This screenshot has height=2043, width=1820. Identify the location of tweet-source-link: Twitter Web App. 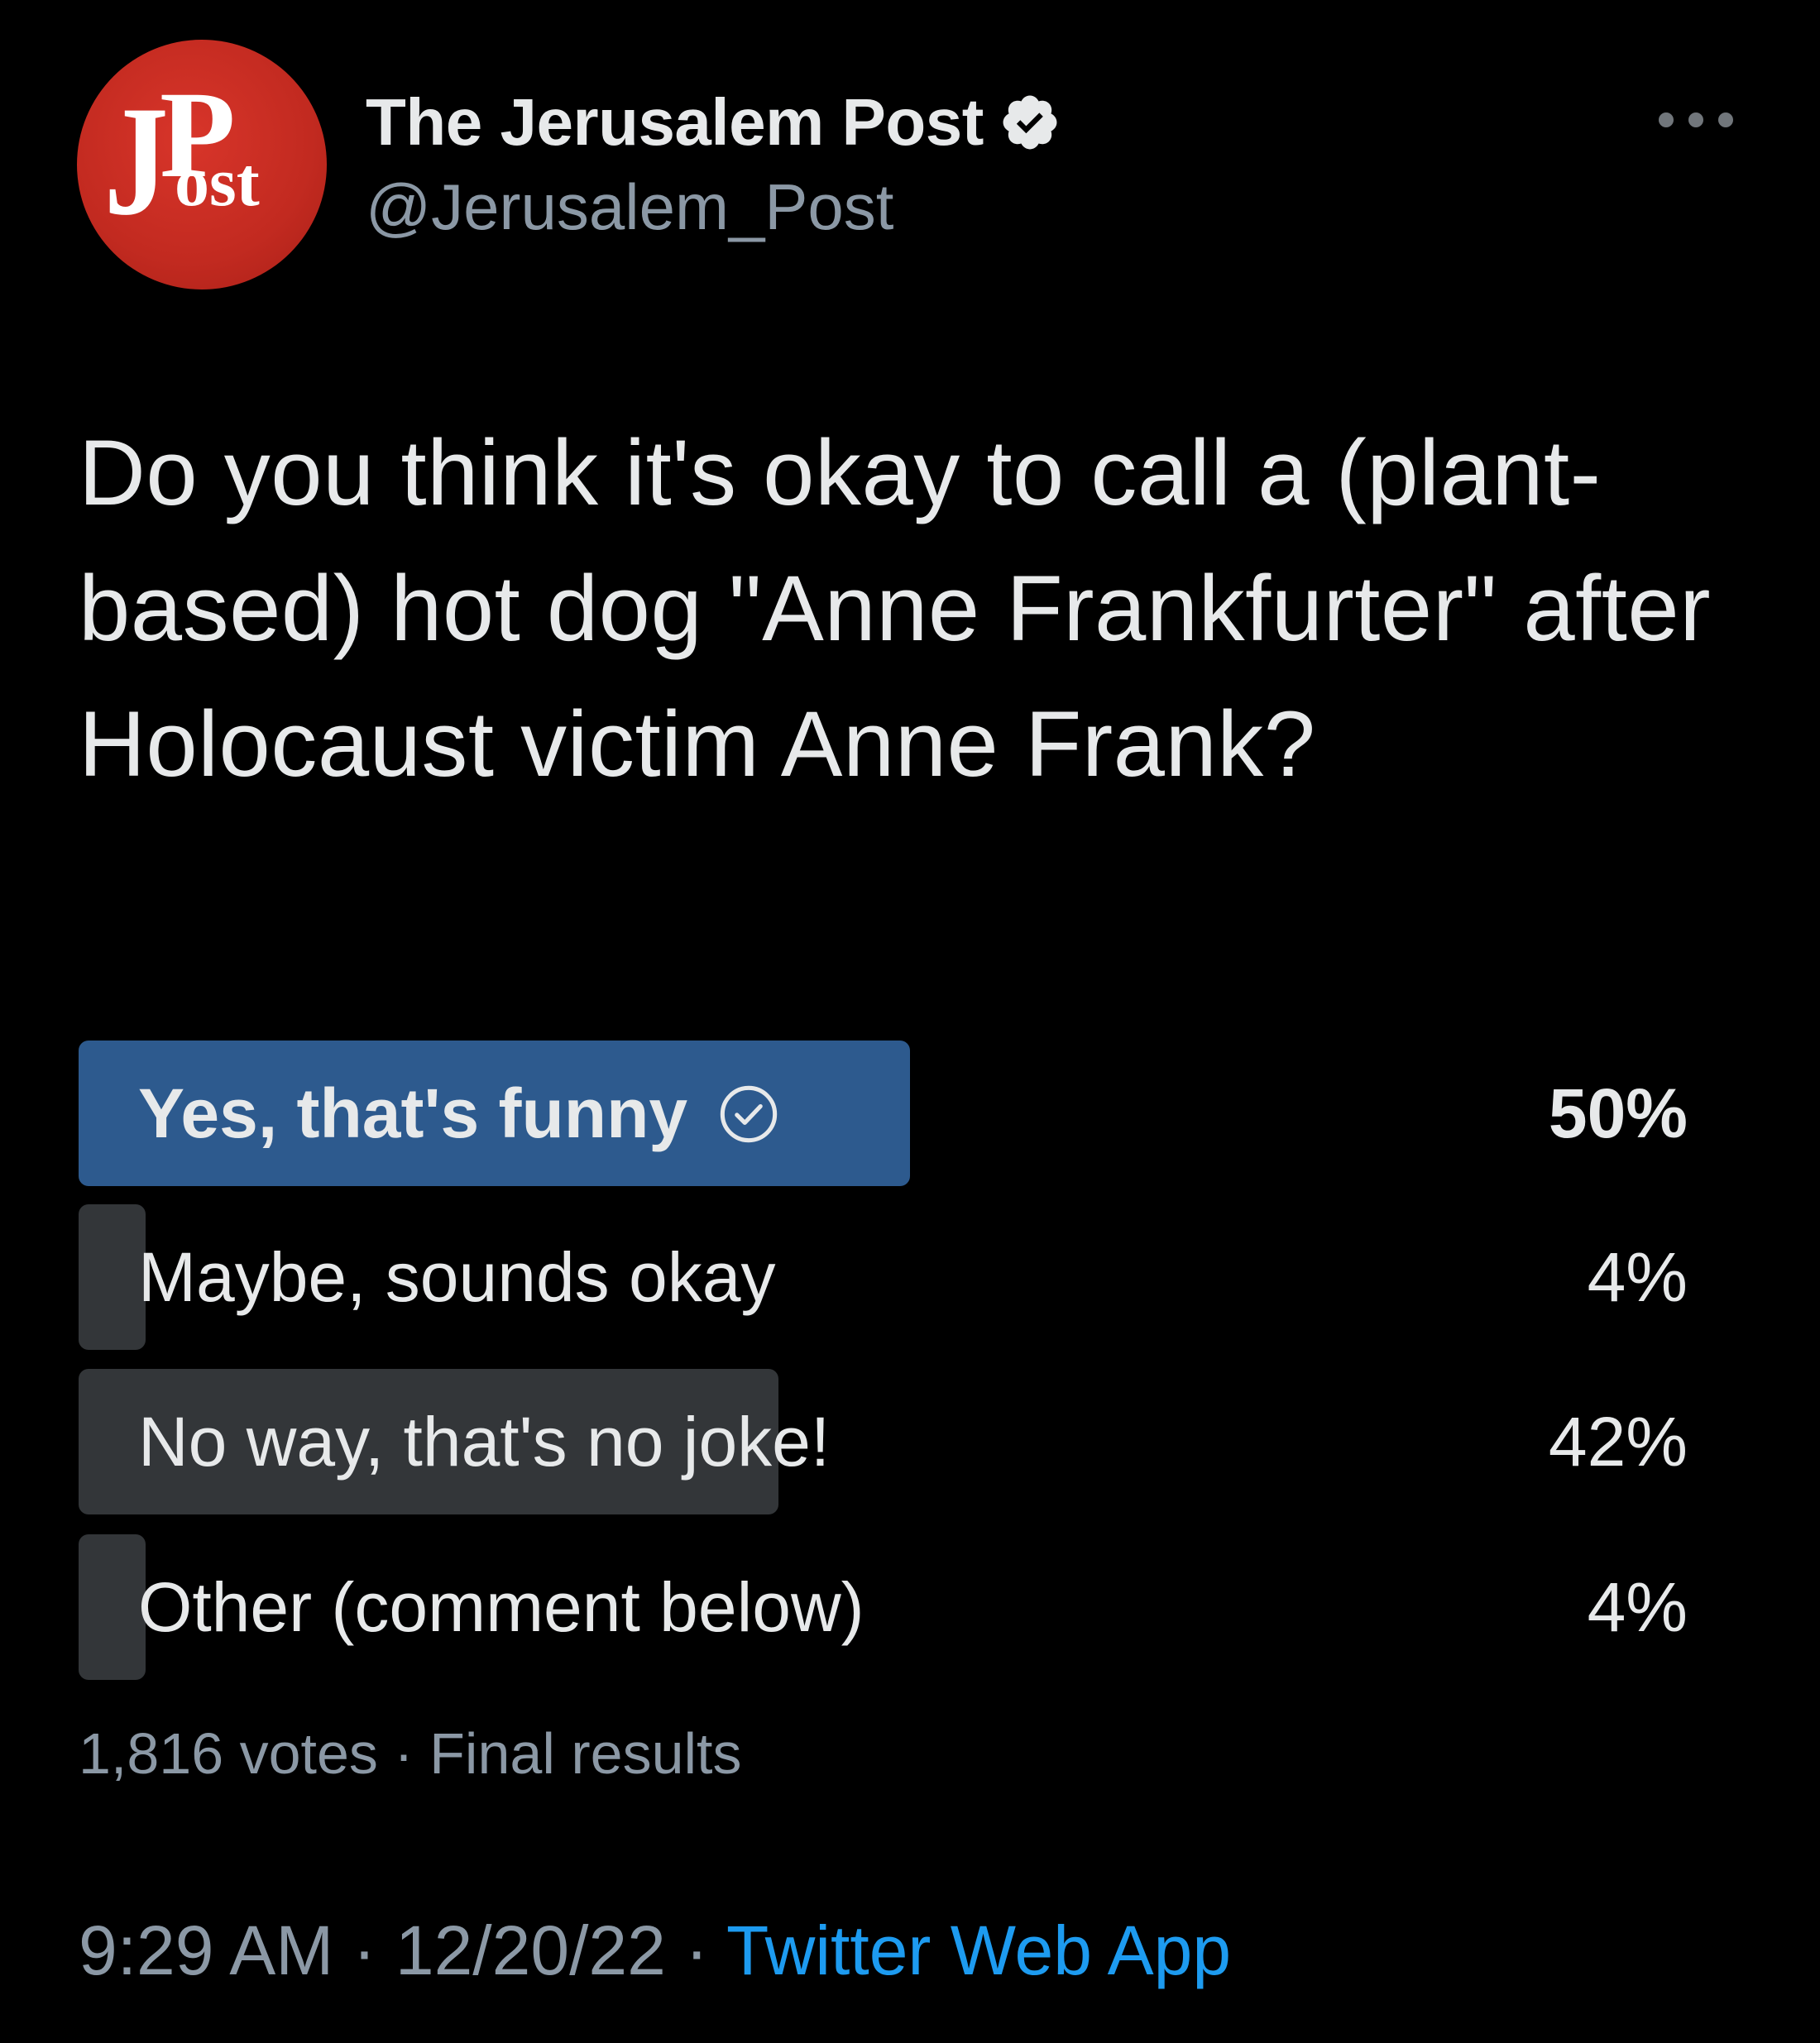
(978, 1950).